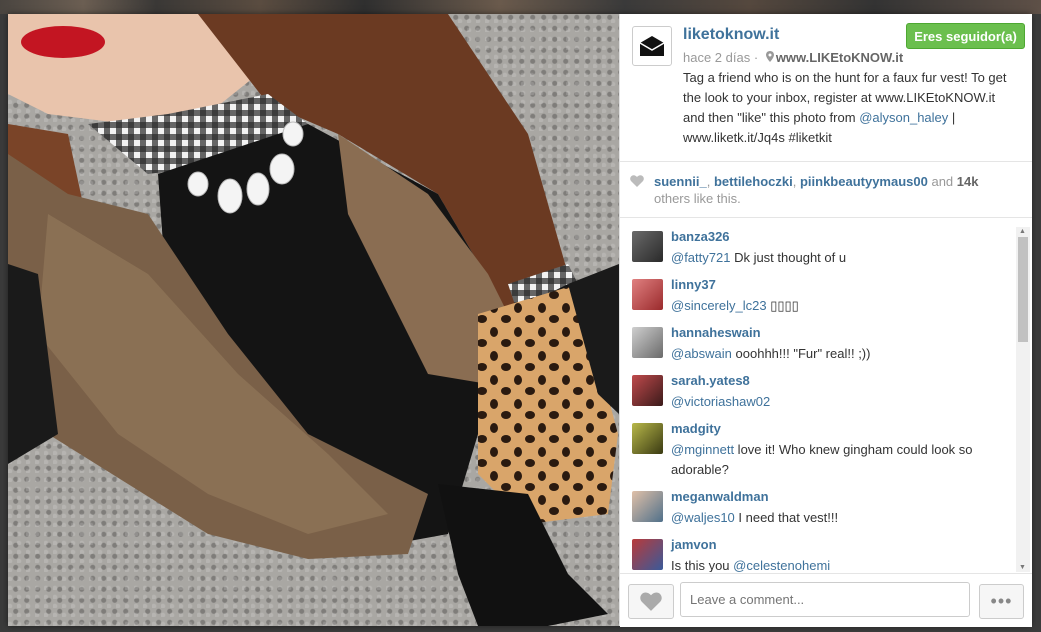  Describe the element at coordinates (702, 449) in the screenshot. I see `comment-mention: @mginnett` at that location.